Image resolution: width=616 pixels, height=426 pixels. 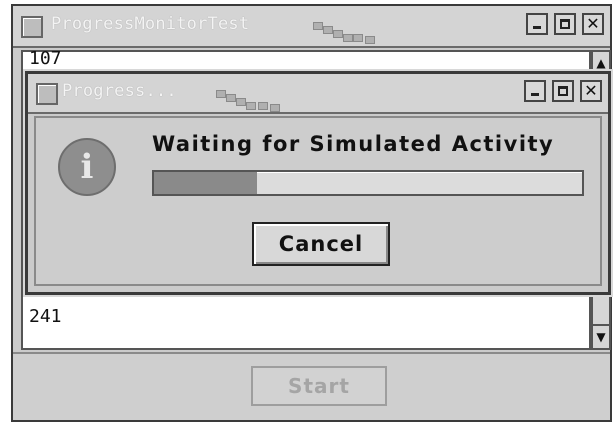 I want to click on dialog-titlebar-pattern, so click(x=256, y=101).